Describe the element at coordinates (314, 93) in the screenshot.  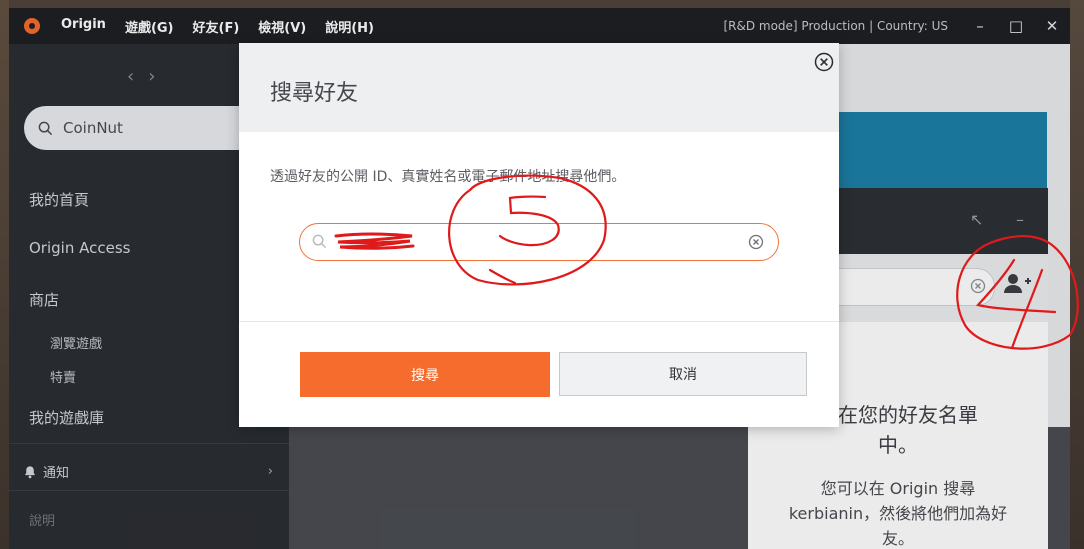
I see `dialog-title: 搜尋好友` at that location.